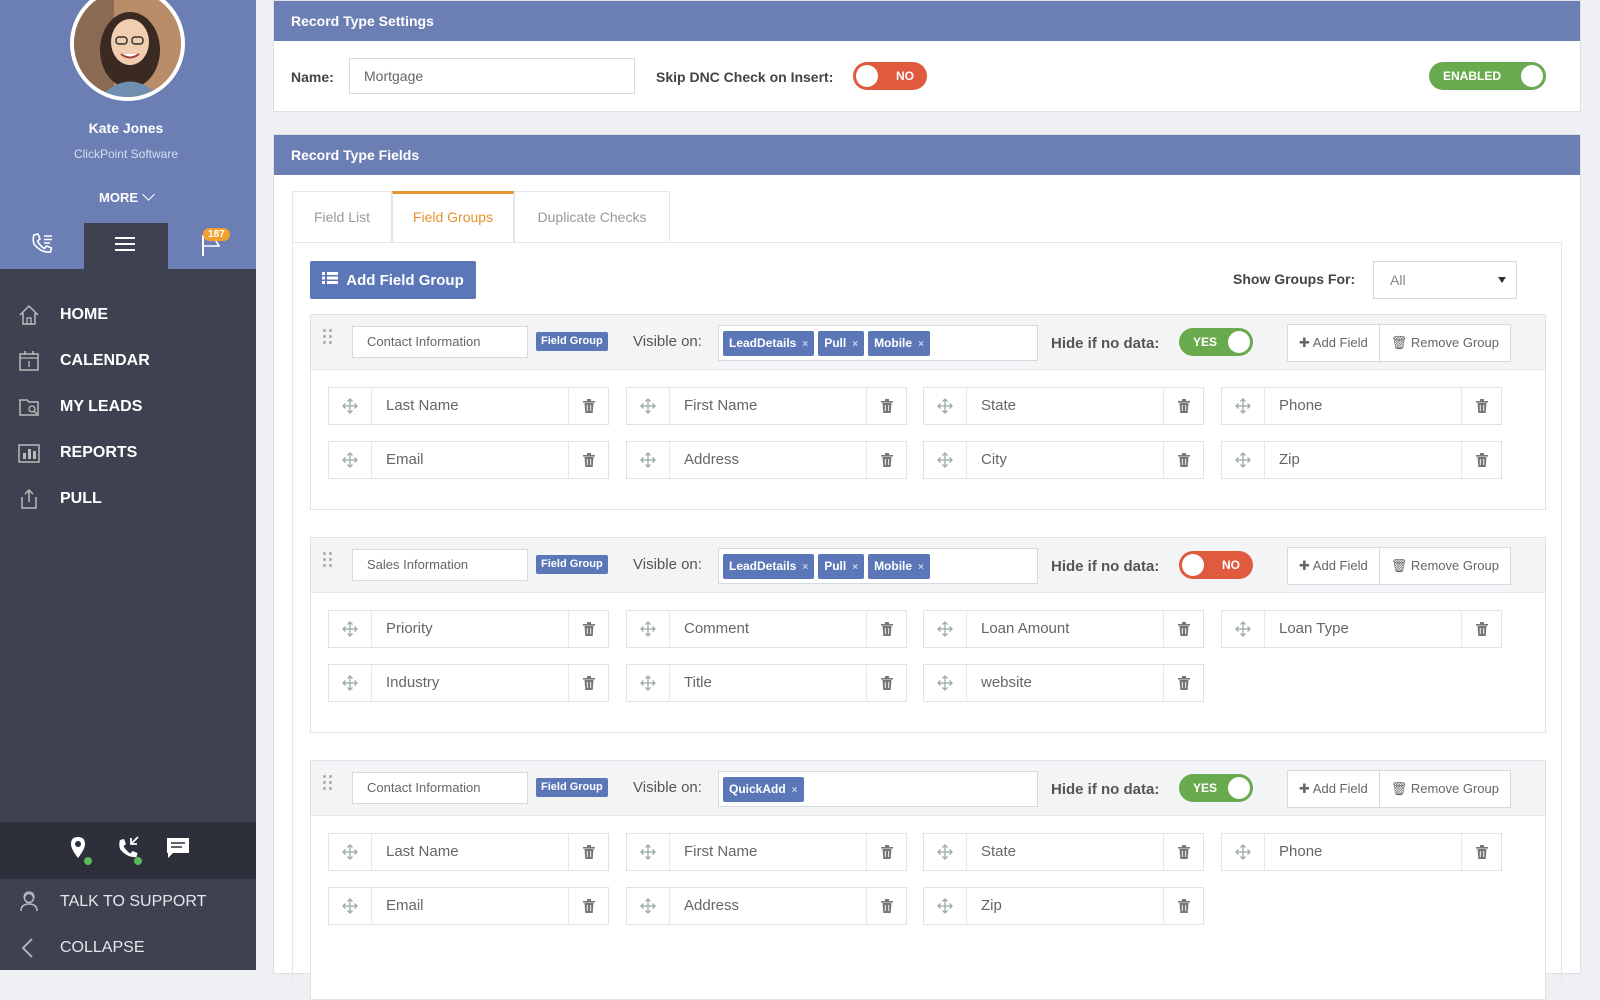 This screenshot has width=1600, height=1000. I want to click on field-item: State, so click(1063, 406).